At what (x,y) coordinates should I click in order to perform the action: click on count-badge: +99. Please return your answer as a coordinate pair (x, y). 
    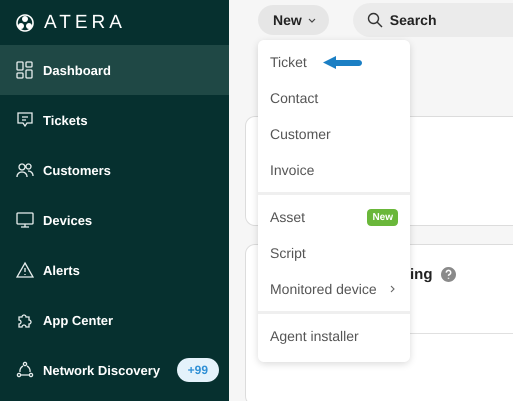
    Looking at the image, I should click on (197, 370).